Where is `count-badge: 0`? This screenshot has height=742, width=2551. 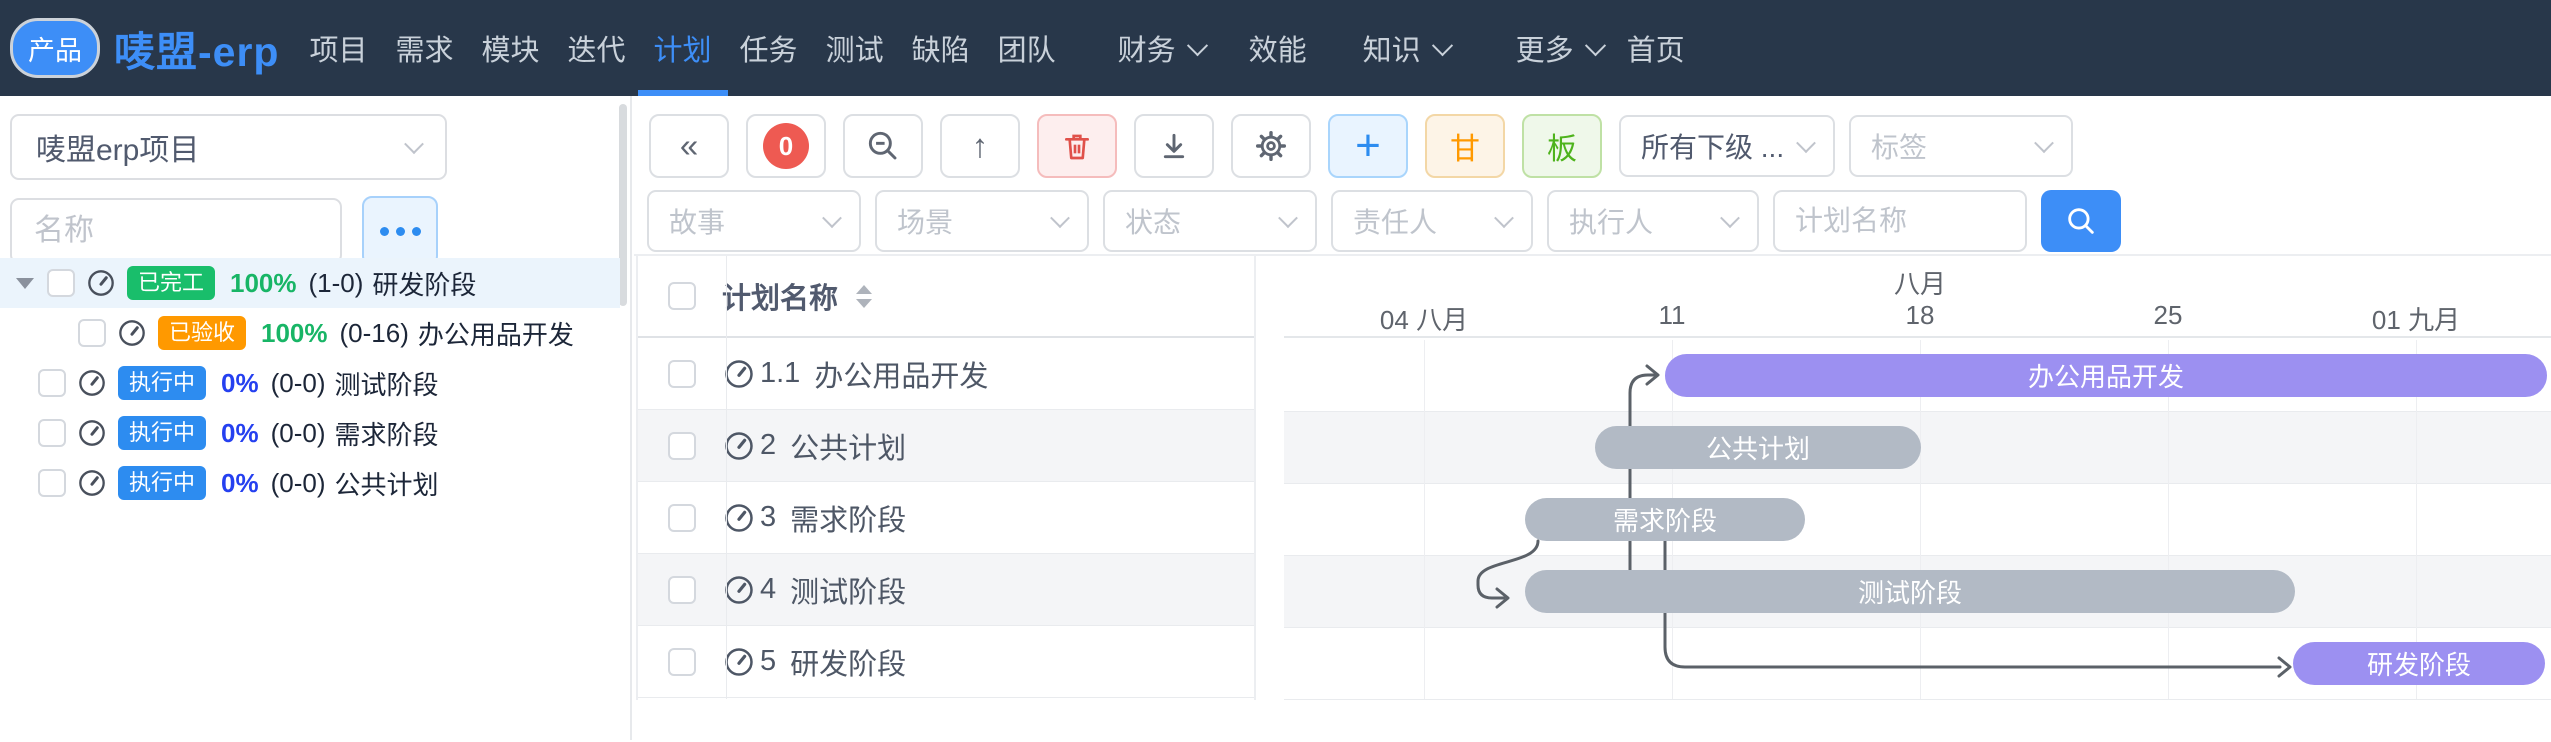 count-badge: 0 is located at coordinates (786, 146).